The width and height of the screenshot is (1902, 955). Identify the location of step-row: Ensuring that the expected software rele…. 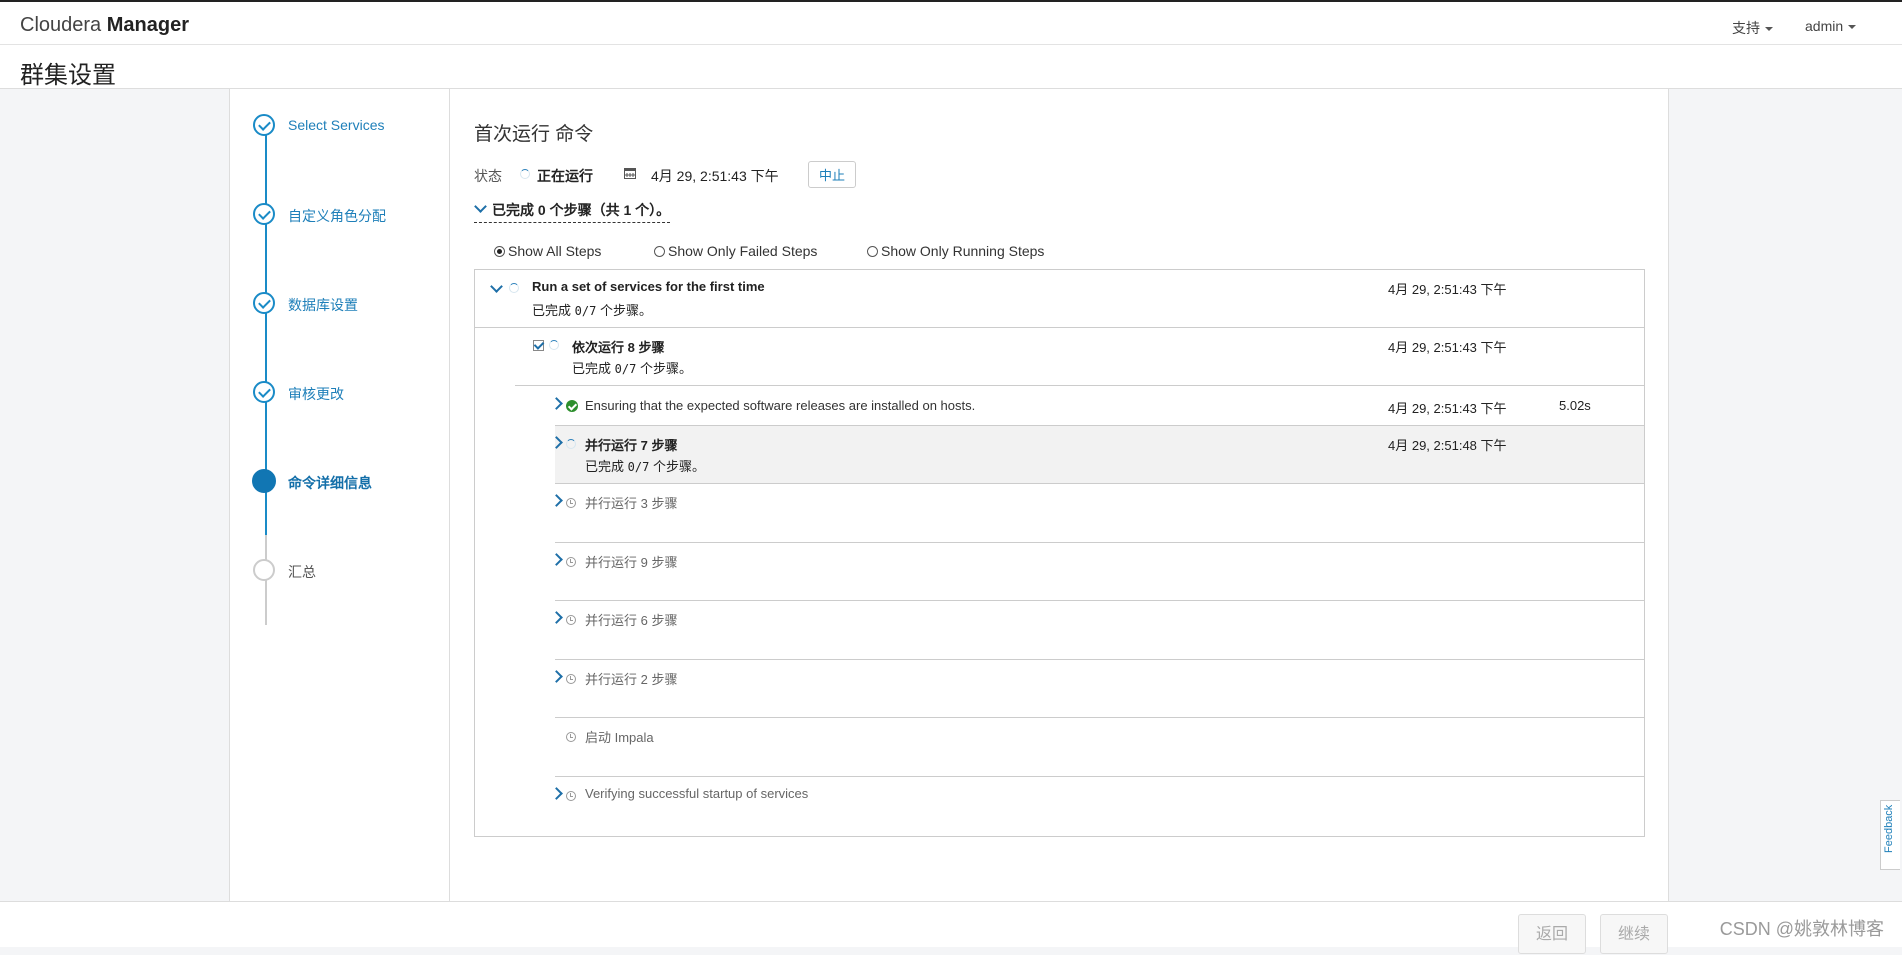
(1097, 406).